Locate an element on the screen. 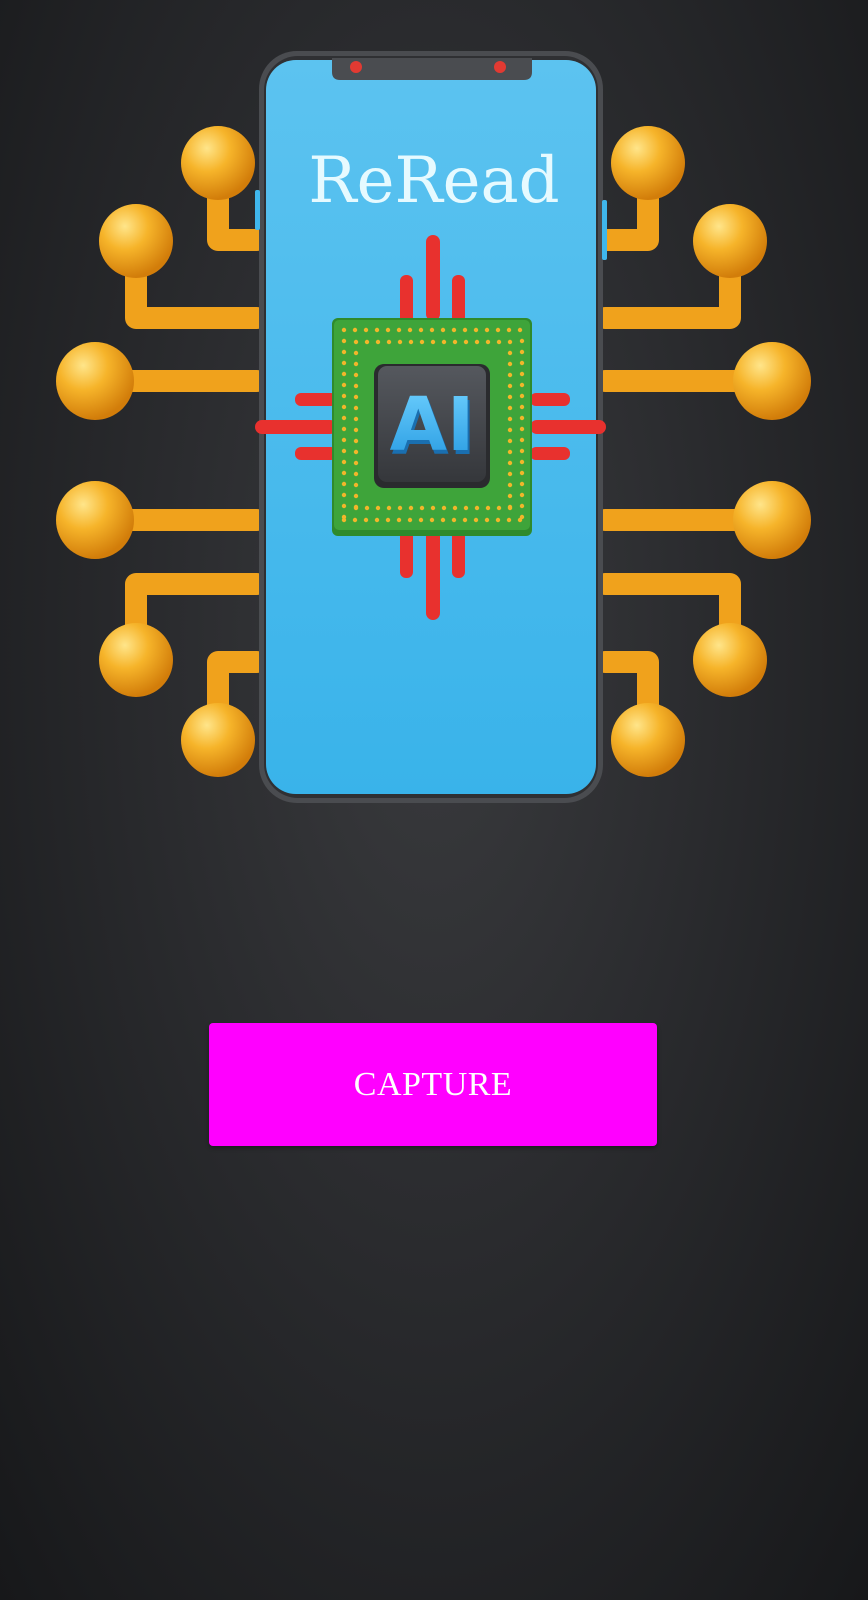 The image size is (868, 1600). chip-ai-label-front: AI is located at coordinates (432, 425).